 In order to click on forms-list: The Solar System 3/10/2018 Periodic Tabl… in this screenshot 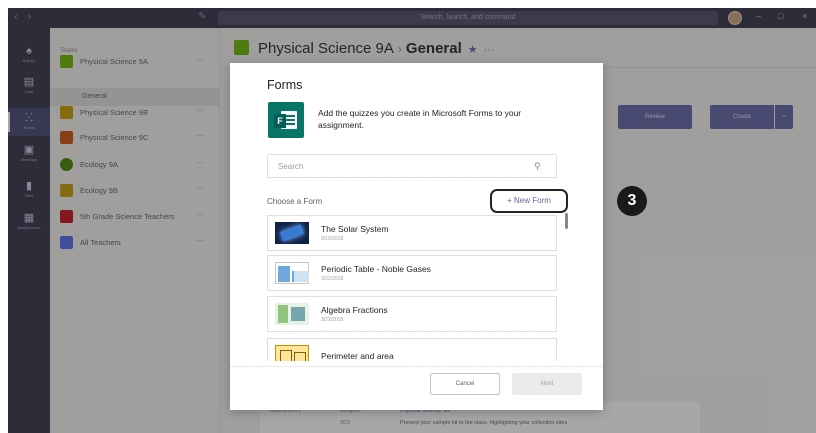, I will do `click(413, 288)`.